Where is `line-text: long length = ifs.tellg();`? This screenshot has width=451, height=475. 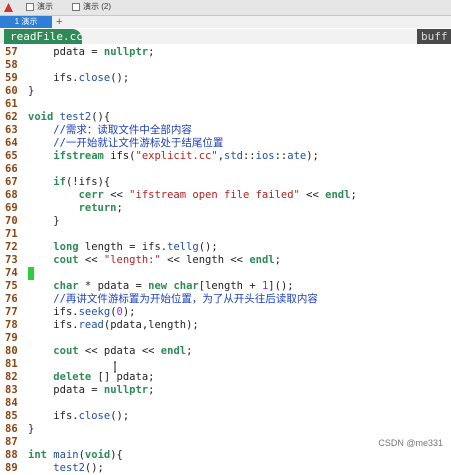
line-text: long length = ifs.tellg(); is located at coordinates (135, 247).